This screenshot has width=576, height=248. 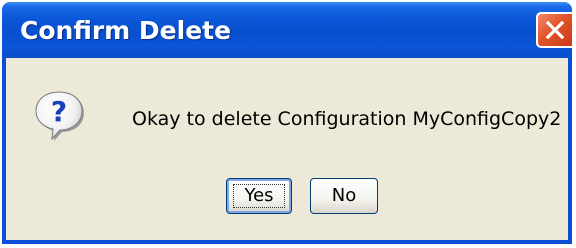 I want to click on no-button-label: No, so click(x=344, y=195).